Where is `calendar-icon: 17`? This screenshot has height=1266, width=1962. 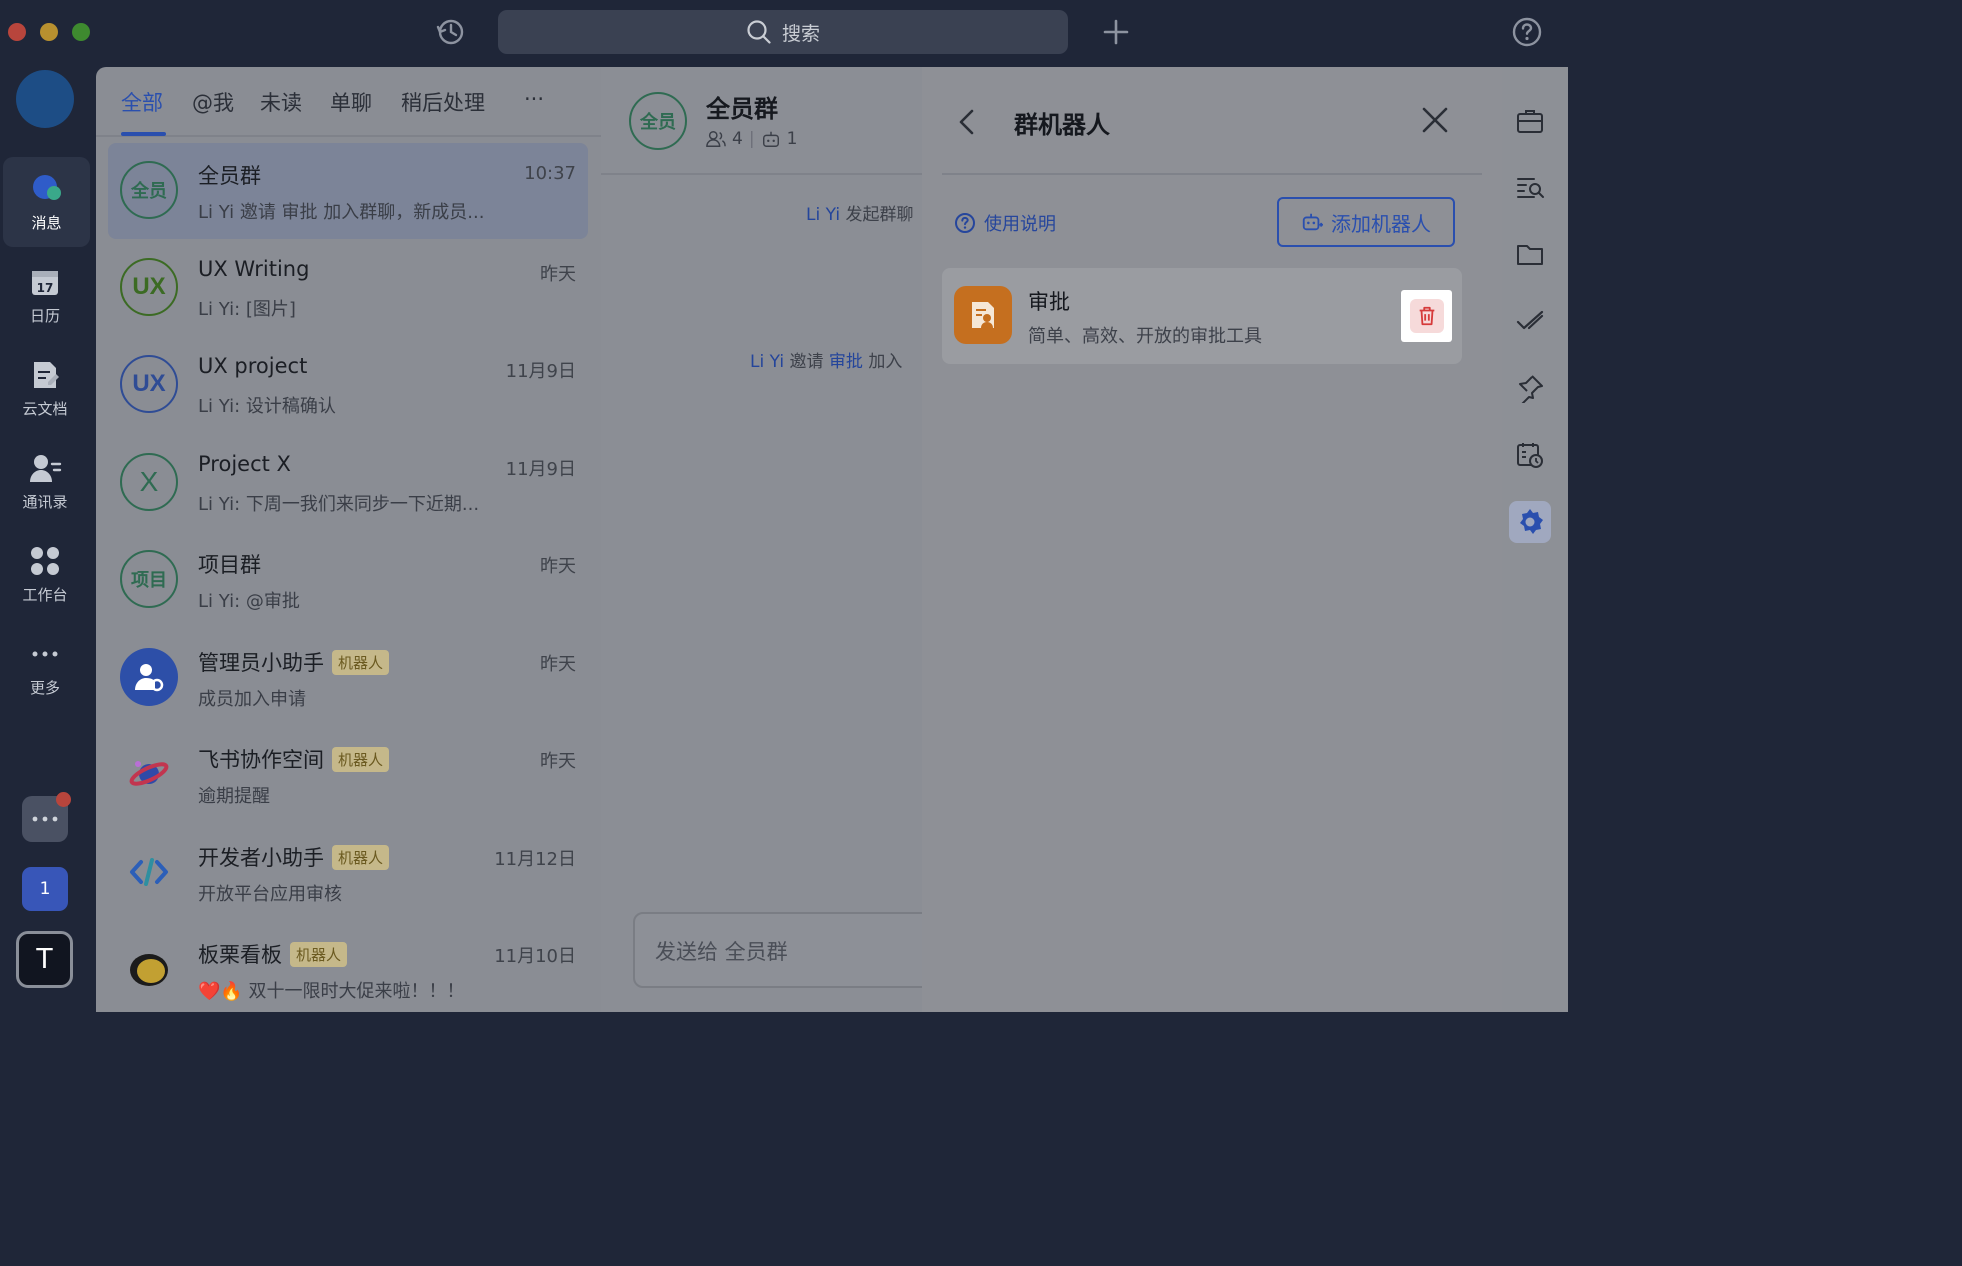
calendar-icon: 17 is located at coordinates (45, 282).